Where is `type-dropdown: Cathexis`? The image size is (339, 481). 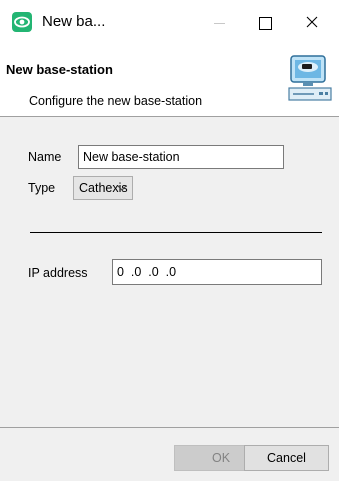
type-dropdown: Cathexis is located at coordinates (103, 188).